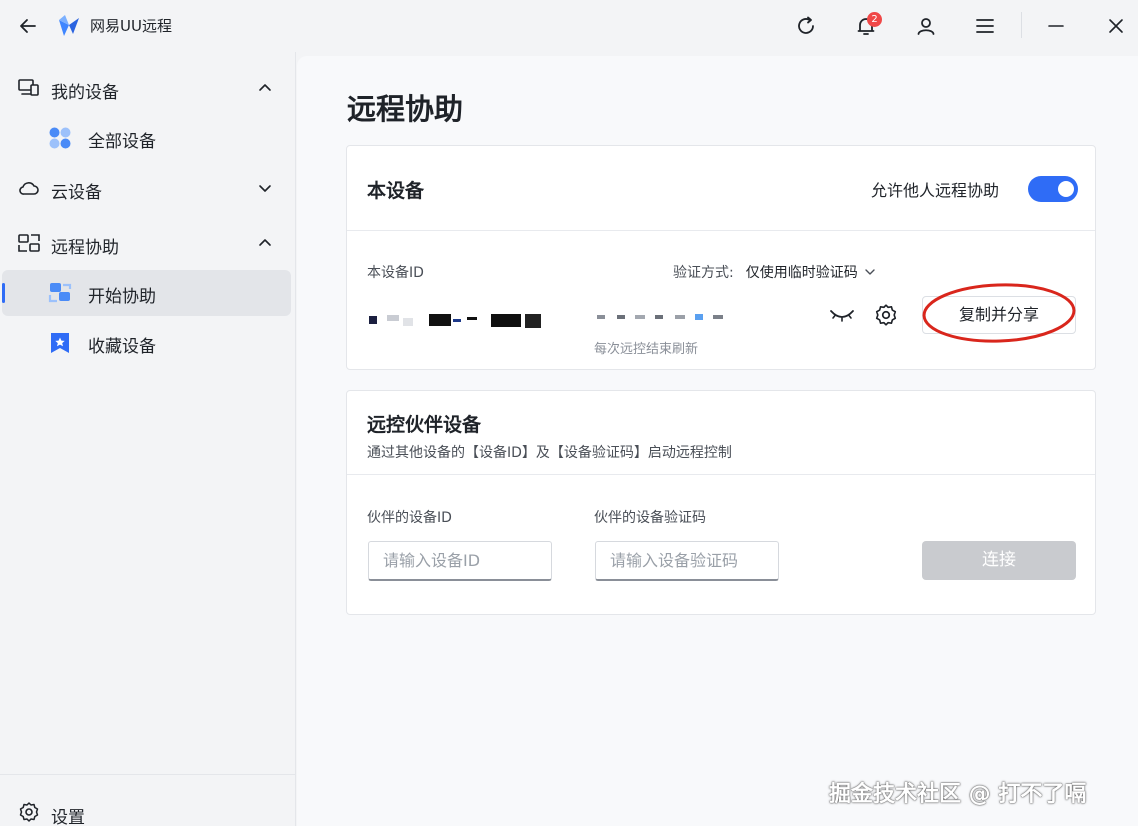  Describe the element at coordinates (569, 26) in the screenshot. I see `title-bar: 网易UU远程 2` at that location.